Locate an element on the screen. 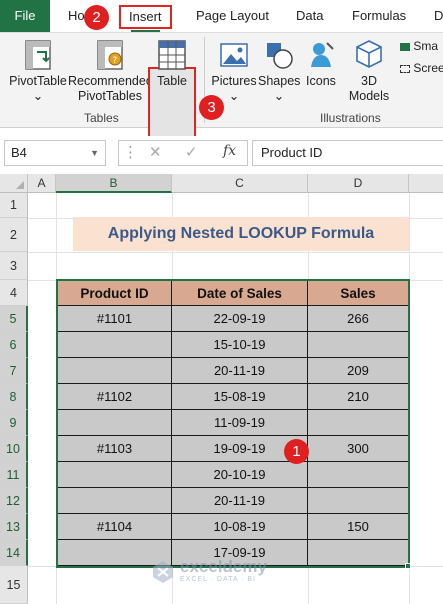  table-icon is located at coordinates (172, 55).